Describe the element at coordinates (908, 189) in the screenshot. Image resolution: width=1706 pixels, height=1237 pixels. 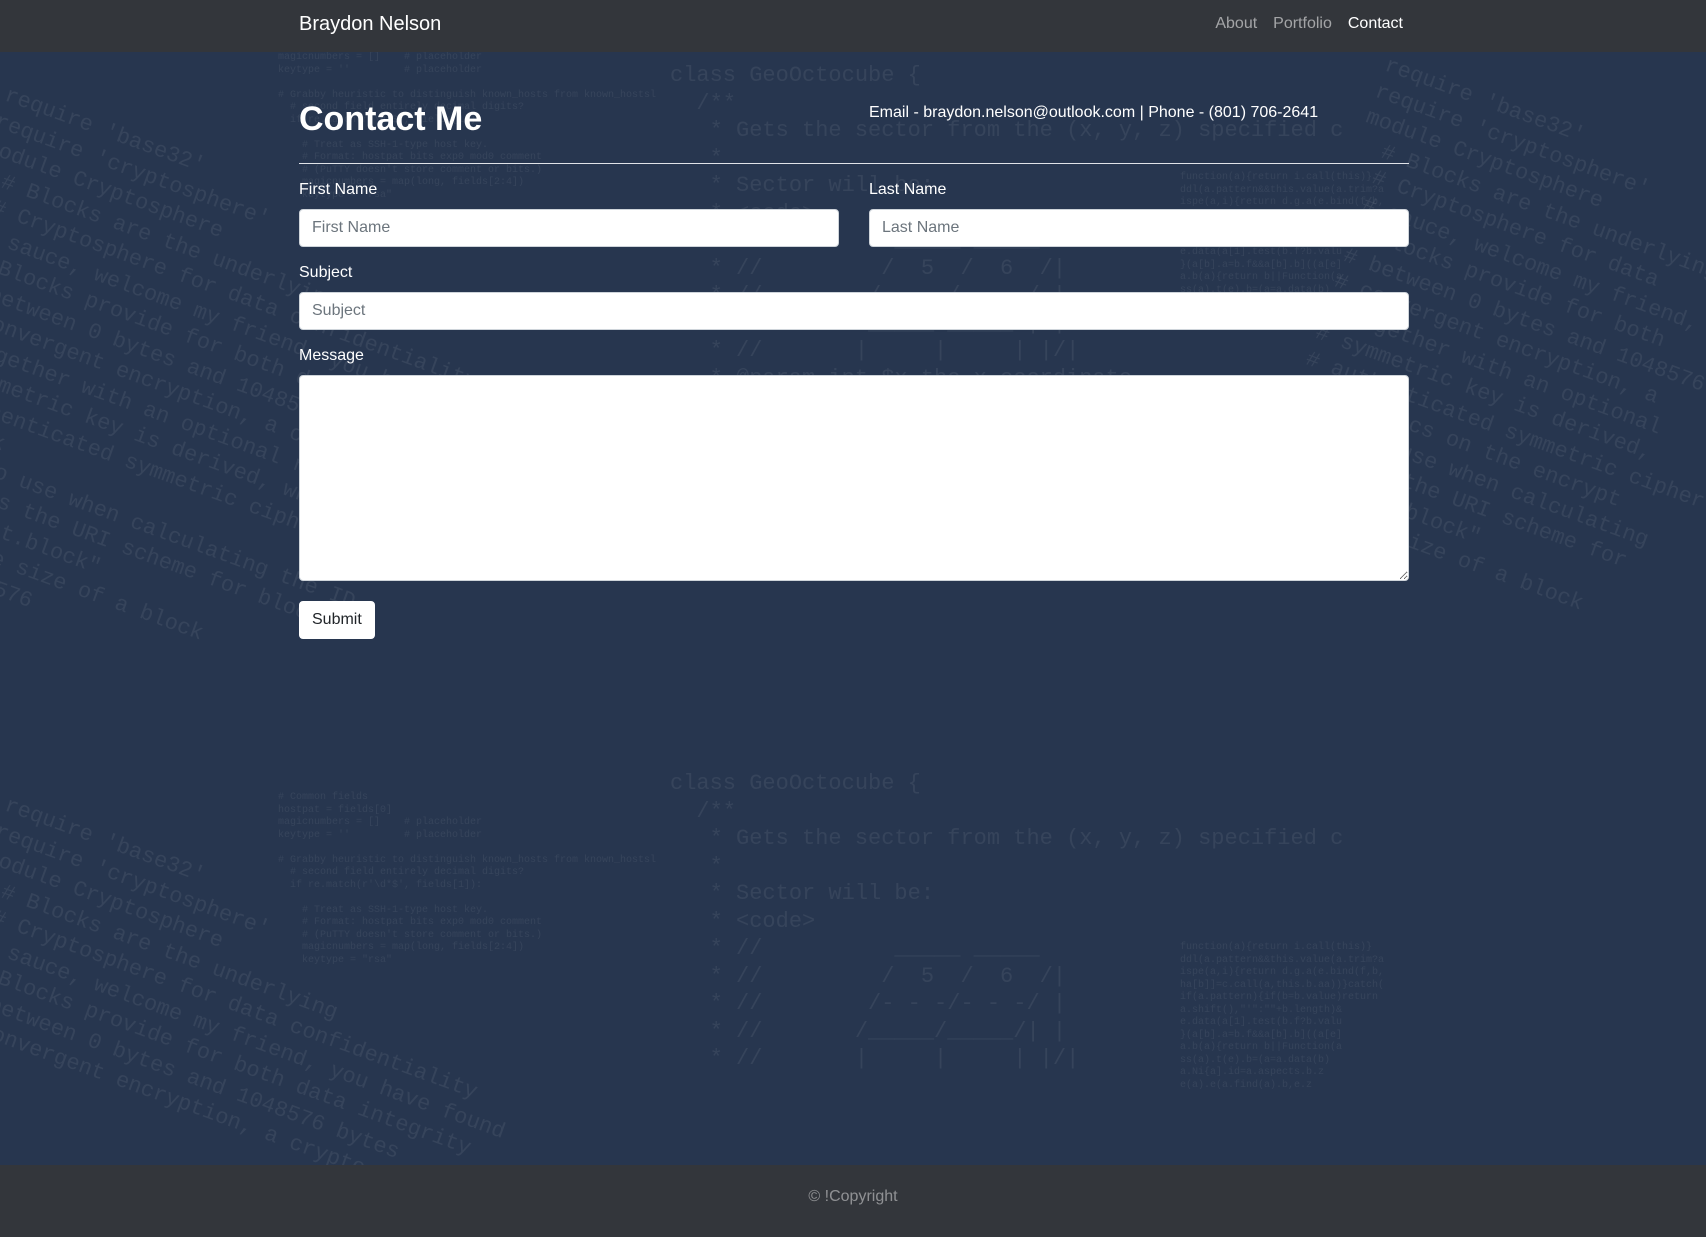
I see `last-name-label: Last Name` at that location.